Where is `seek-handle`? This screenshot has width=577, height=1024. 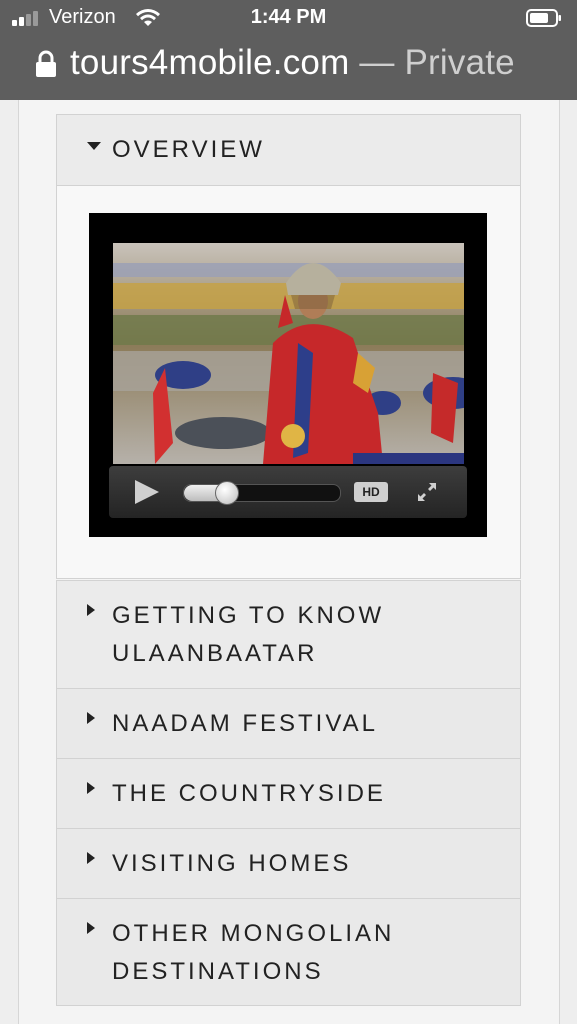
seek-handle is located at coordinates (227, 493).